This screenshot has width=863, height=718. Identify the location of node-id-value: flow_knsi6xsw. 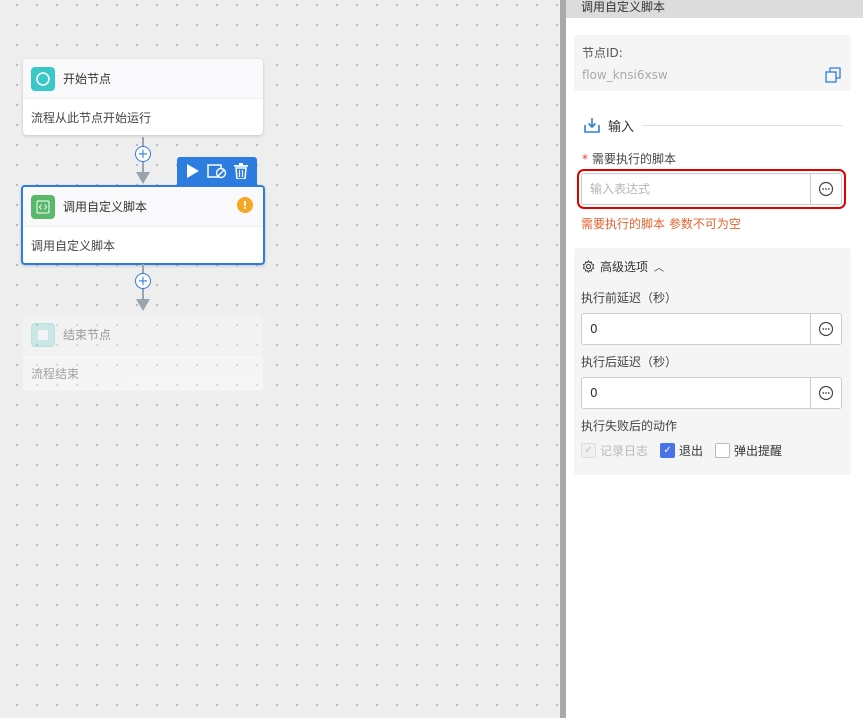
(625, 75).